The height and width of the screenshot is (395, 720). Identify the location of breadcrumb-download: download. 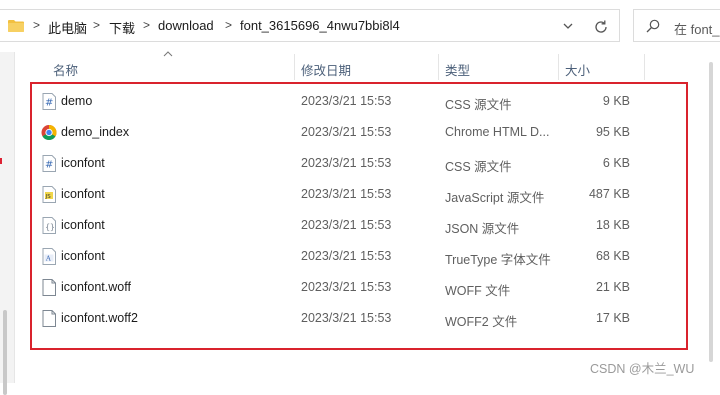
(186, 25).